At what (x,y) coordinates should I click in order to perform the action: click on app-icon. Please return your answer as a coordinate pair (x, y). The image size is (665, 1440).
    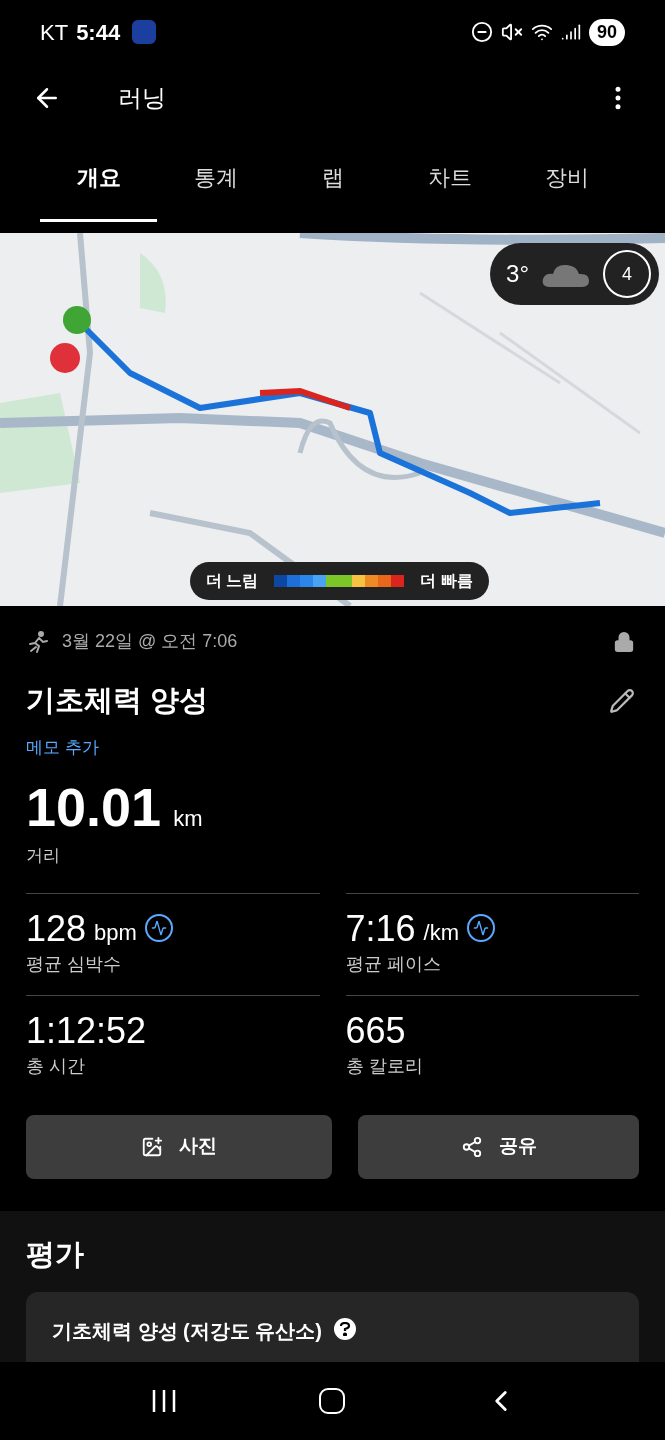
    Looking at the image, I should click on (144, 32).